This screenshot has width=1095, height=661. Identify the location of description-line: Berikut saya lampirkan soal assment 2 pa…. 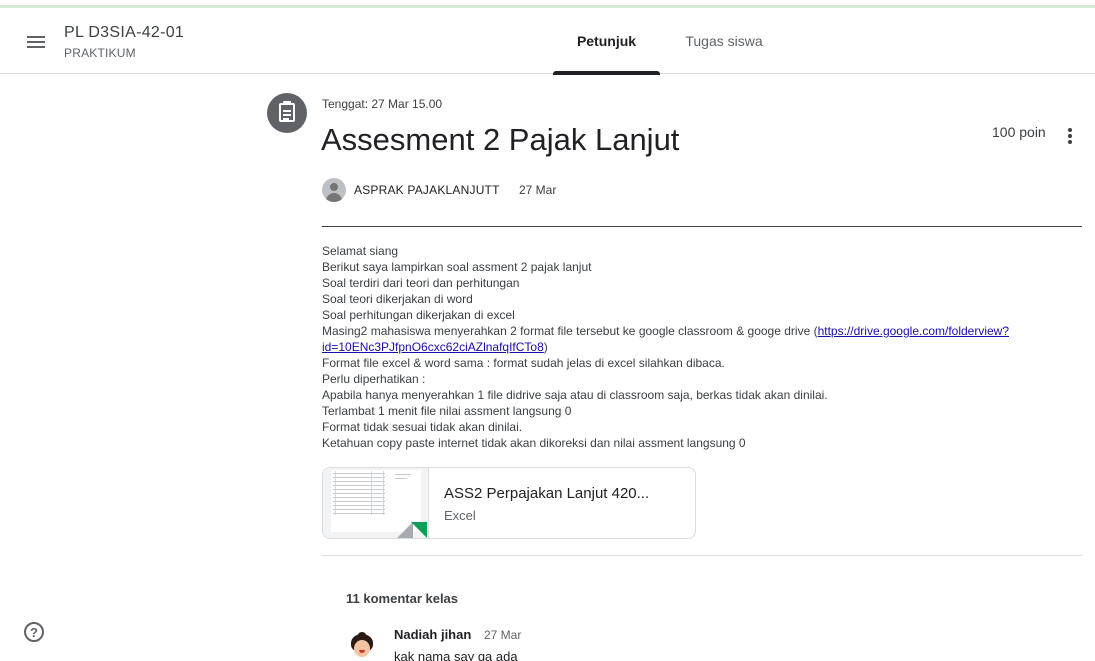
(457, 267).